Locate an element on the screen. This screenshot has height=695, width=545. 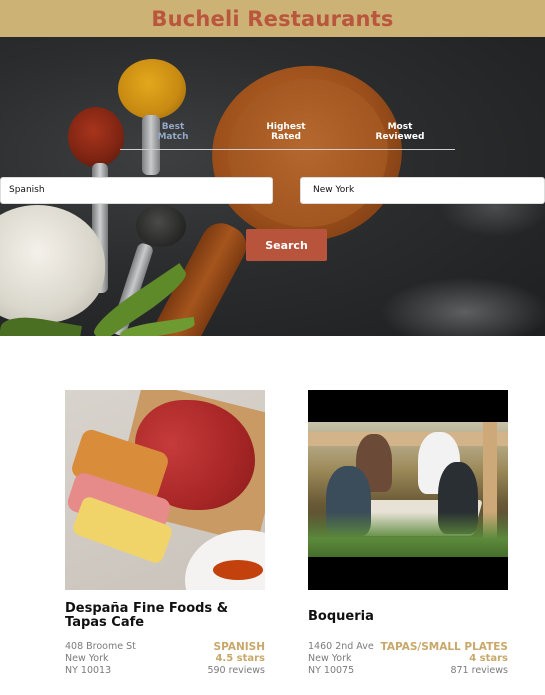
sort-option-most-reviewed: Most Reviewed is located at coordinates (400, 132).